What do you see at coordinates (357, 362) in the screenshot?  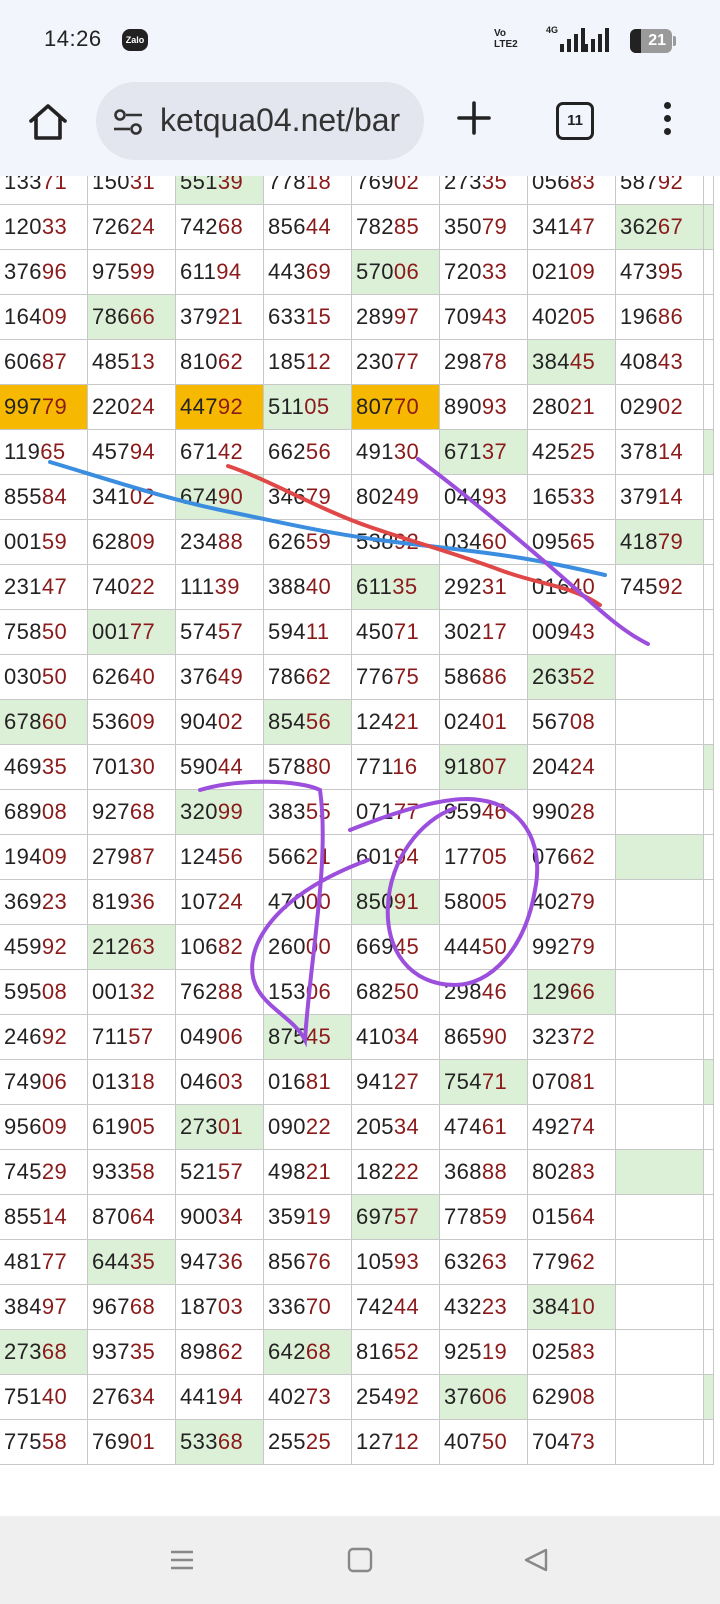 I see `table-row: 60687 48513 81062 18512 23077 29878 38445 40843` at bounding box center [357, 362].